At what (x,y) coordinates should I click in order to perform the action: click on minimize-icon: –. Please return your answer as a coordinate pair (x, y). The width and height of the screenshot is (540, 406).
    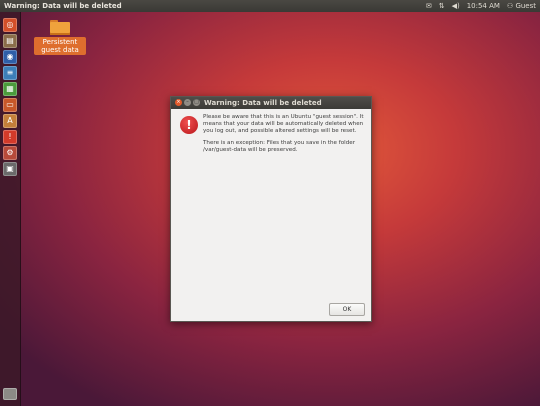
    Looking at the image, I should click on (187, 102).